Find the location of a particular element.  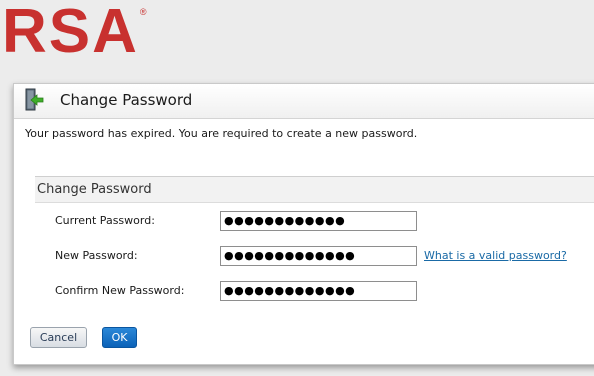

confirm-password-label: Confirm New Password: is located at coordinates (120, 290).